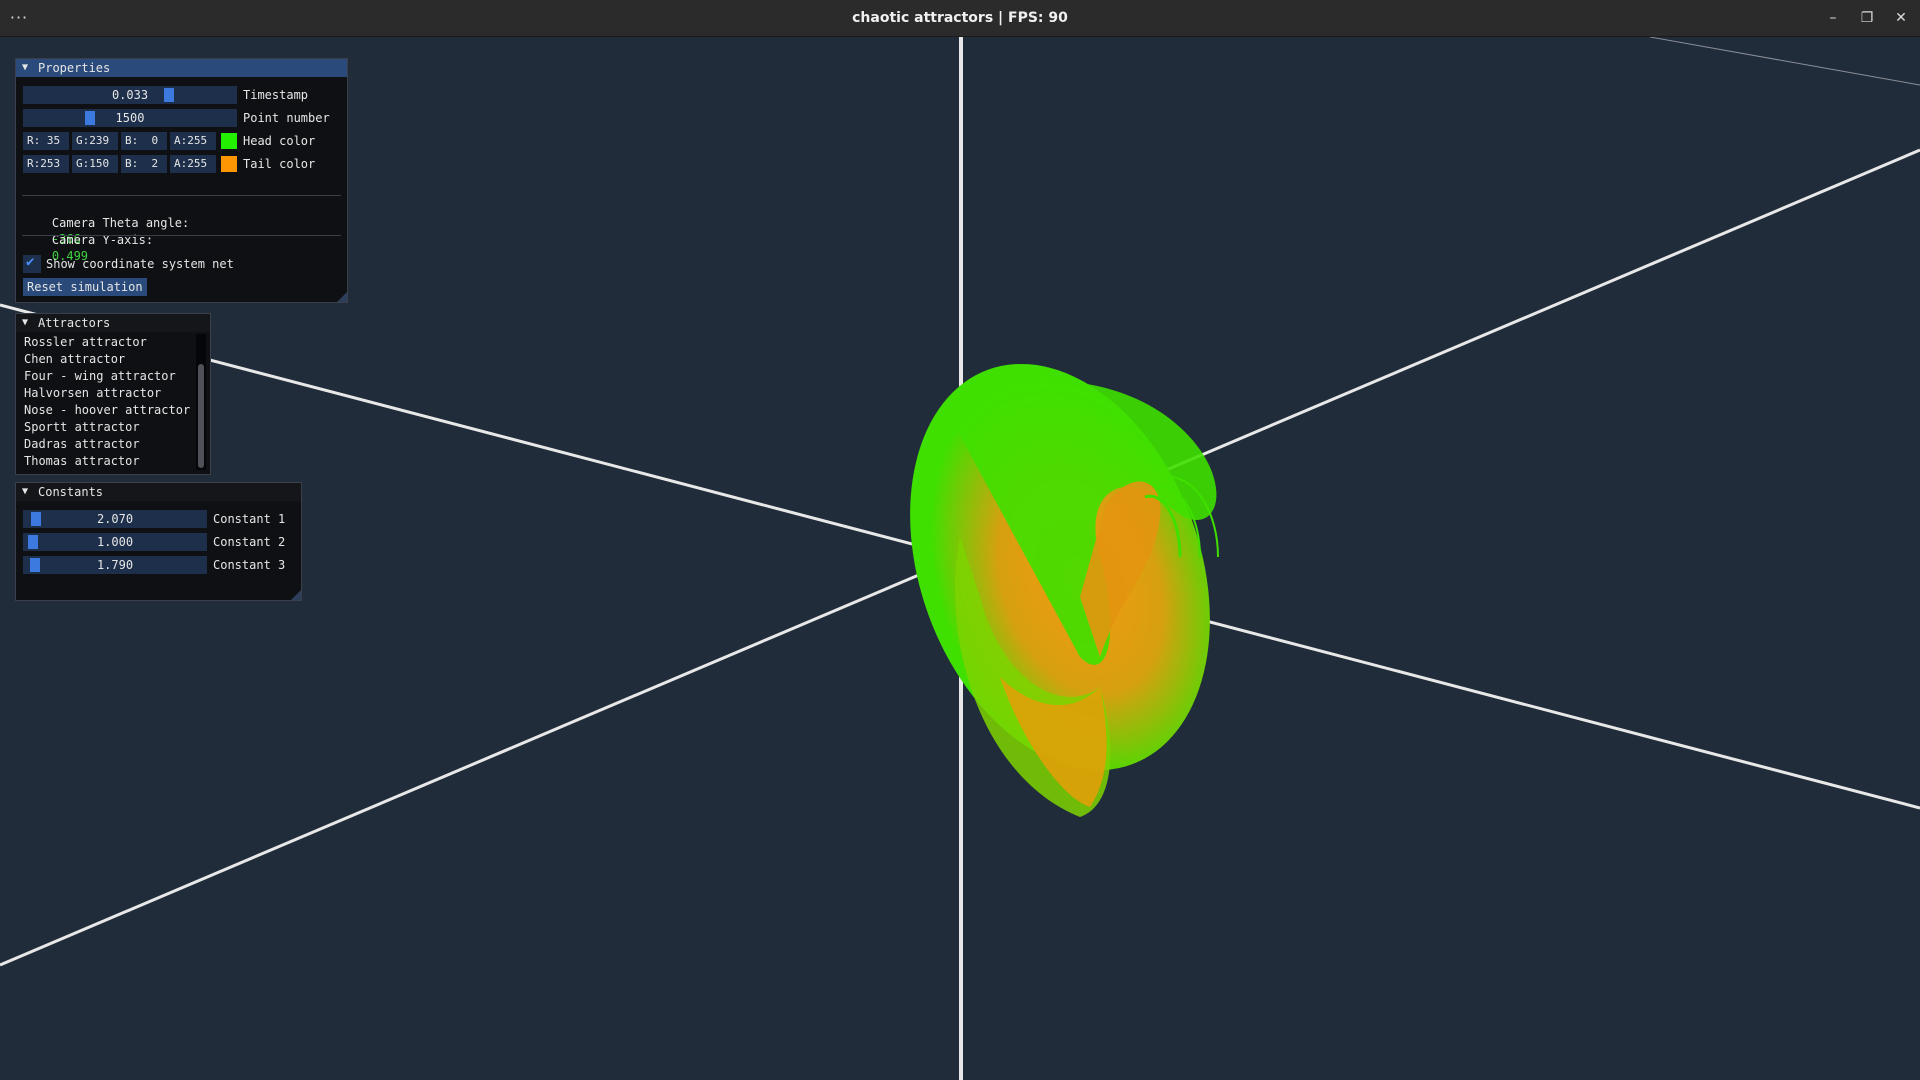 This screenshot has width=1920, height=1080. I want to click on attractor-item: Nose - hoover attractor, so click(107, 410).